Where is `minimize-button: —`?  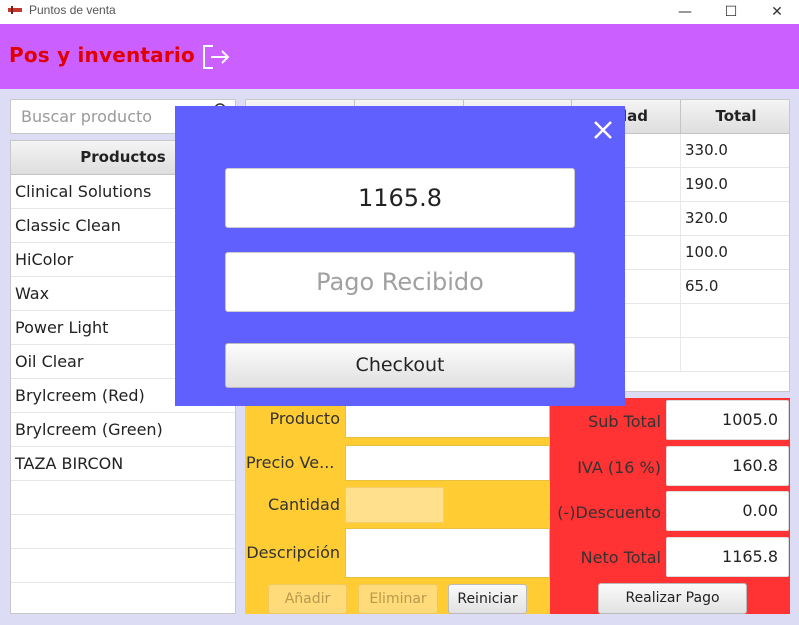 minimize-button: — is located at coordinates (685, 12).